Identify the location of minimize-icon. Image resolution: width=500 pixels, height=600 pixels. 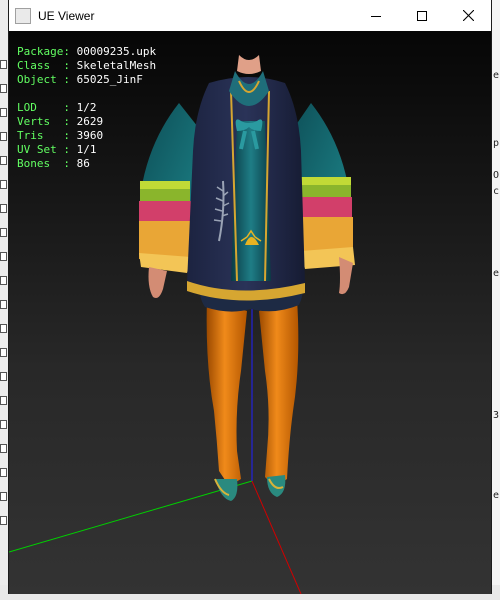
(376, 16).